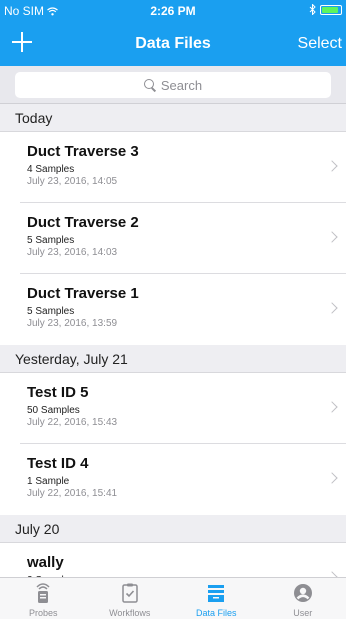 The width and height of the screenshot is (346, 619). I want to click on data-file-row: wally2 Samples, so click(173, 560).